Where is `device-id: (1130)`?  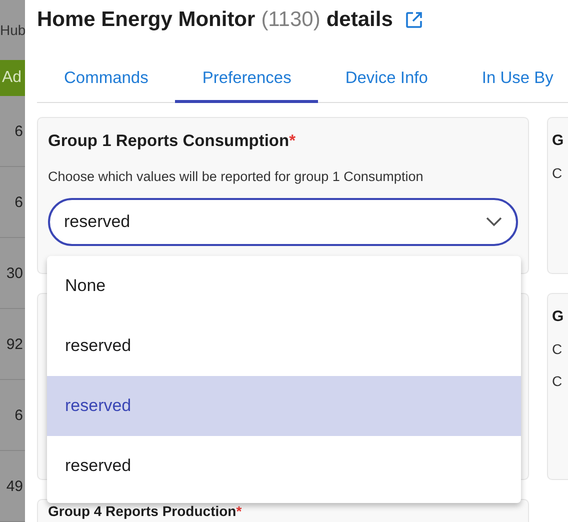
device-id: (1130) is located at coordinates (290, 20).